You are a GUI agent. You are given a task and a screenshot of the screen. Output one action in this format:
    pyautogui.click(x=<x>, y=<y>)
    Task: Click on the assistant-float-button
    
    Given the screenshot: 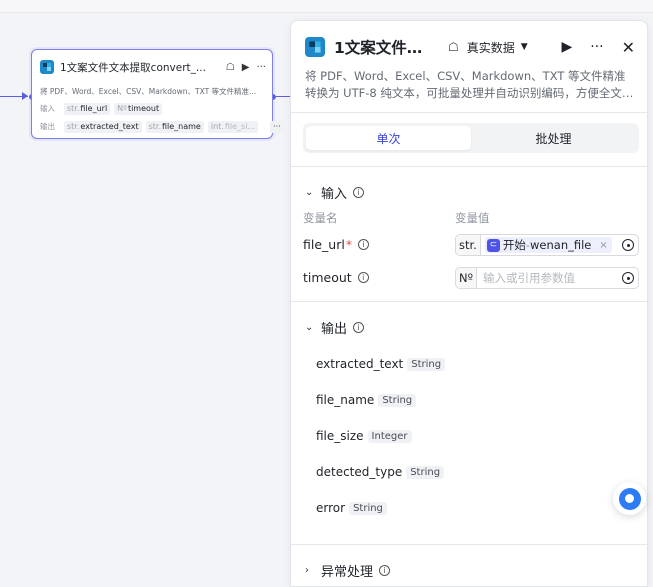 What is the action you would take?
    pyautogui.click(x=629, y=498)
    